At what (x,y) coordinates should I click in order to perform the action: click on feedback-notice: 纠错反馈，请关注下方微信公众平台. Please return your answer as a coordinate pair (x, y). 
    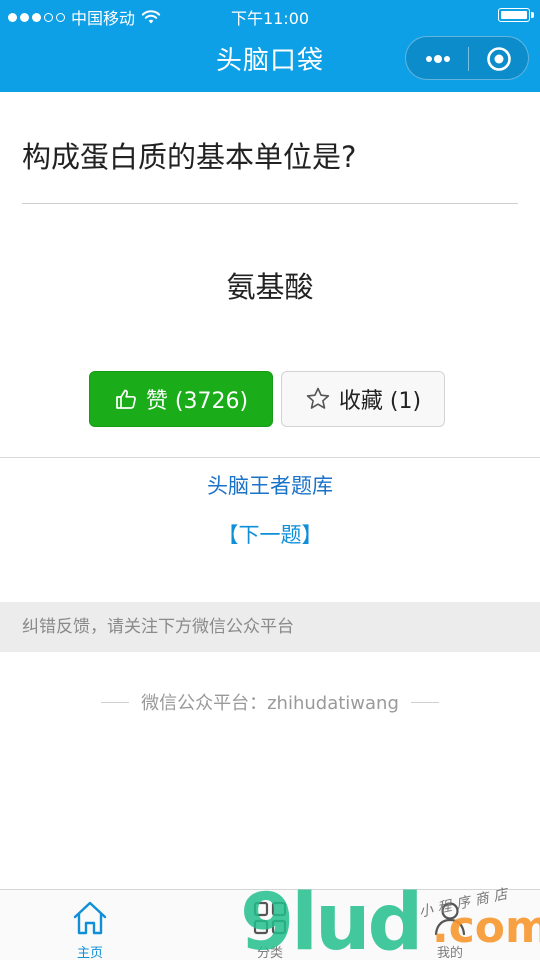
    Looking at the image, I should click on (270, 627).